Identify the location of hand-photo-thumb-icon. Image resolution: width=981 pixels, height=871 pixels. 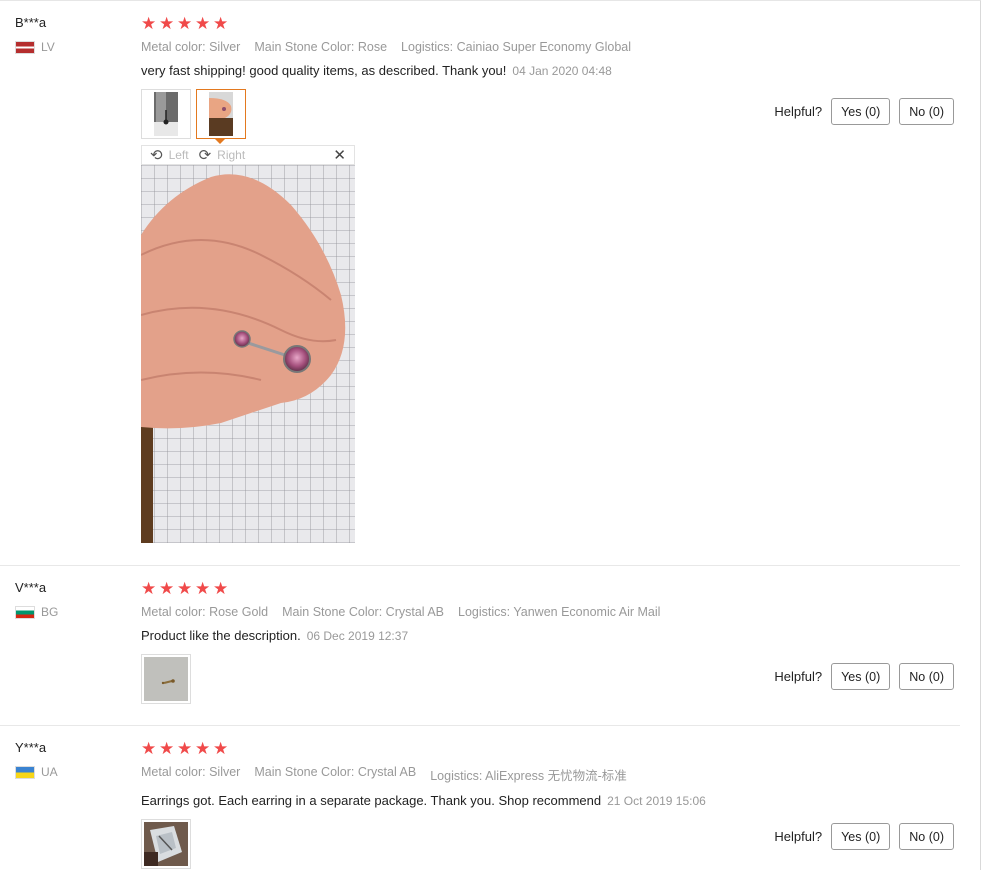
(221, 114).